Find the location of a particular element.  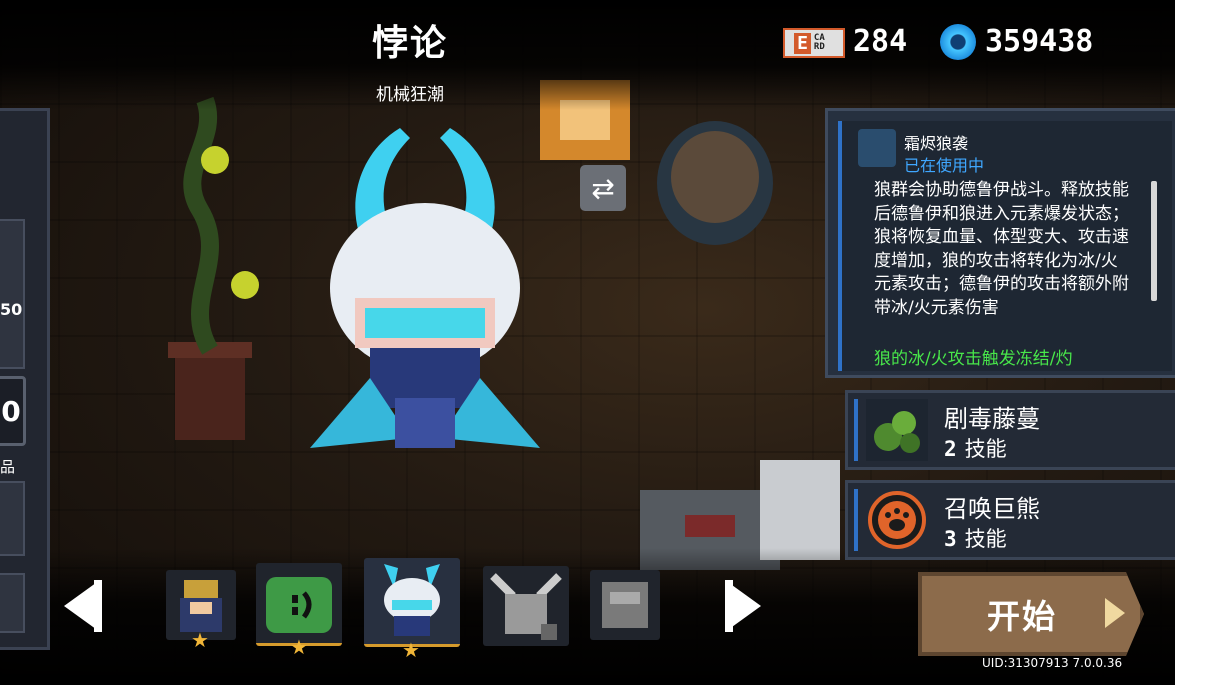

hero-sprite is located at coordinates (425, 288).